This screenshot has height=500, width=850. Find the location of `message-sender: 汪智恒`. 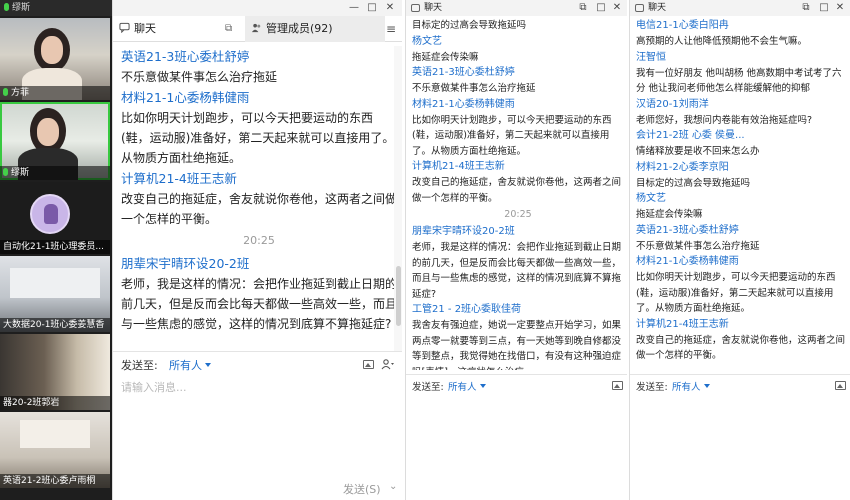

message-sender: 汪智恒 is located at coordinates (742, 58).